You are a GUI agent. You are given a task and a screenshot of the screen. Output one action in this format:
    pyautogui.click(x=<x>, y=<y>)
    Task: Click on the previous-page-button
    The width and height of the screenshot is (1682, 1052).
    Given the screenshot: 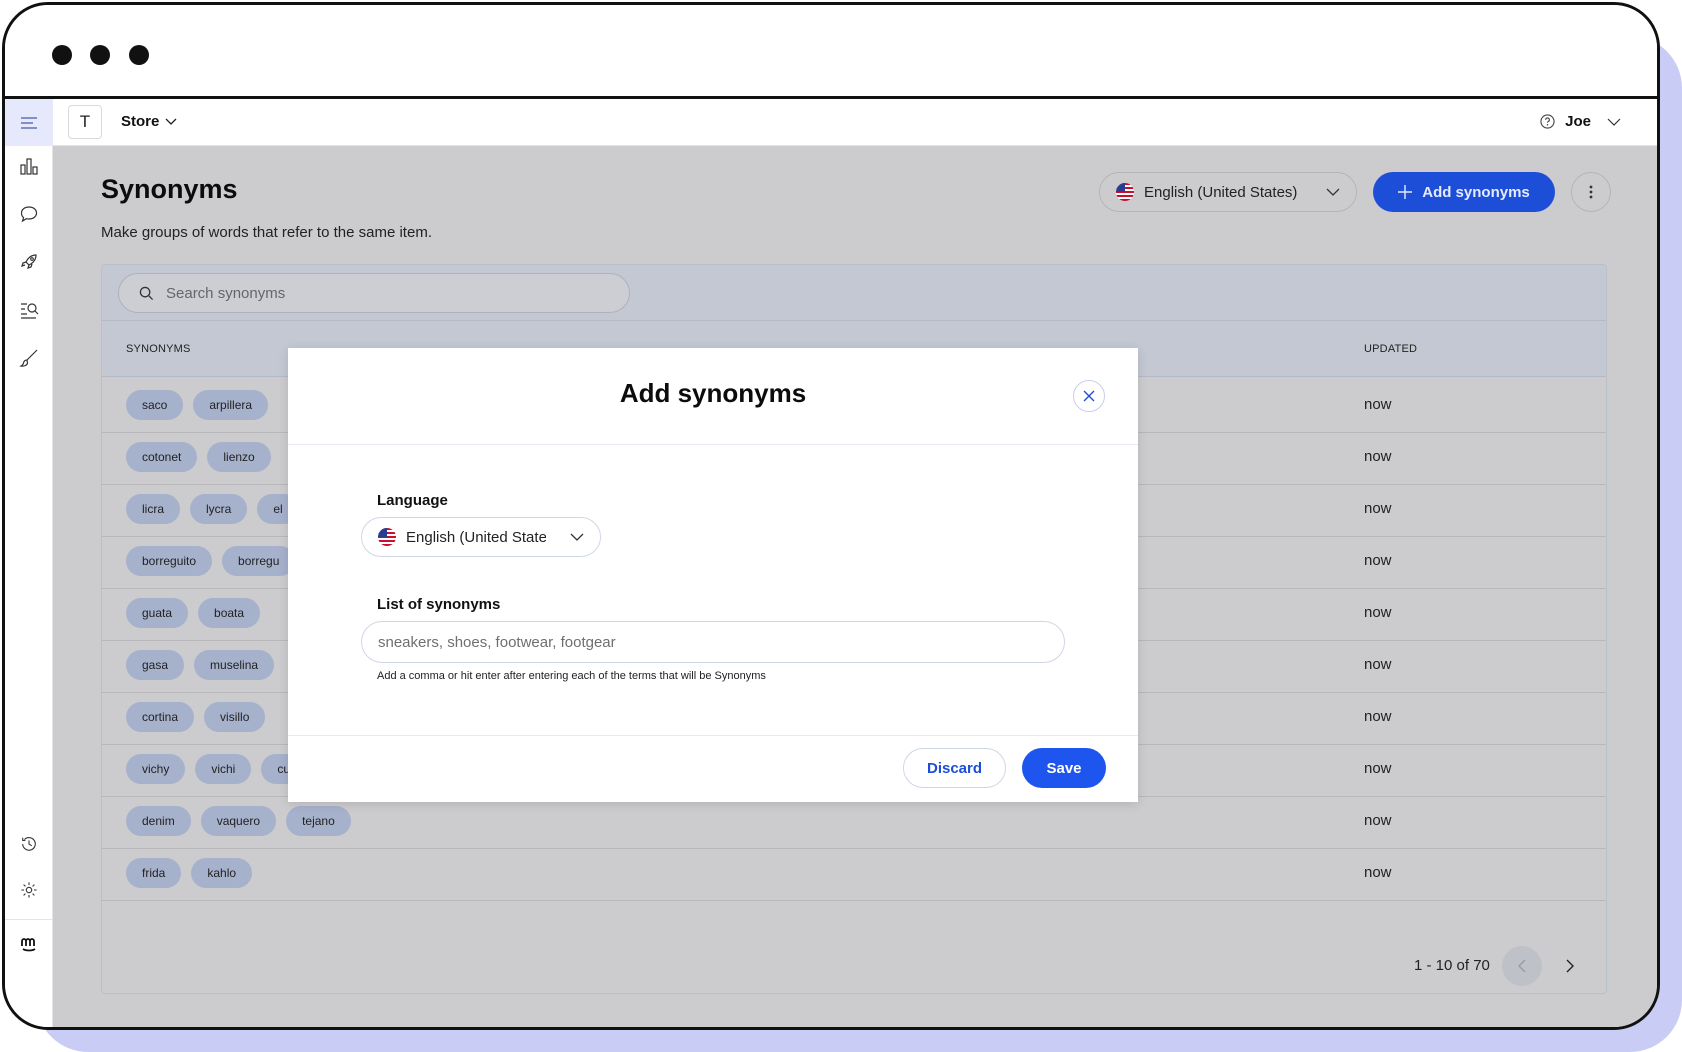 What is the action you would take?
    pyautogui.click(x=1522, y=966)
    